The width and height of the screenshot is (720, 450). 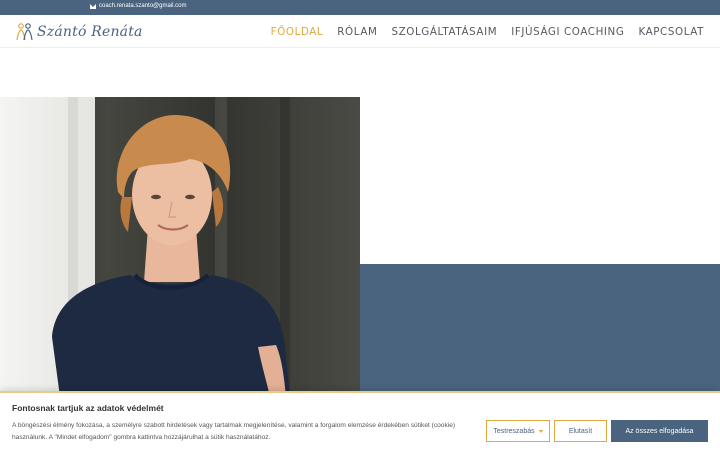 I want to click on blue-accent-panel, so click(x=540, y=329).